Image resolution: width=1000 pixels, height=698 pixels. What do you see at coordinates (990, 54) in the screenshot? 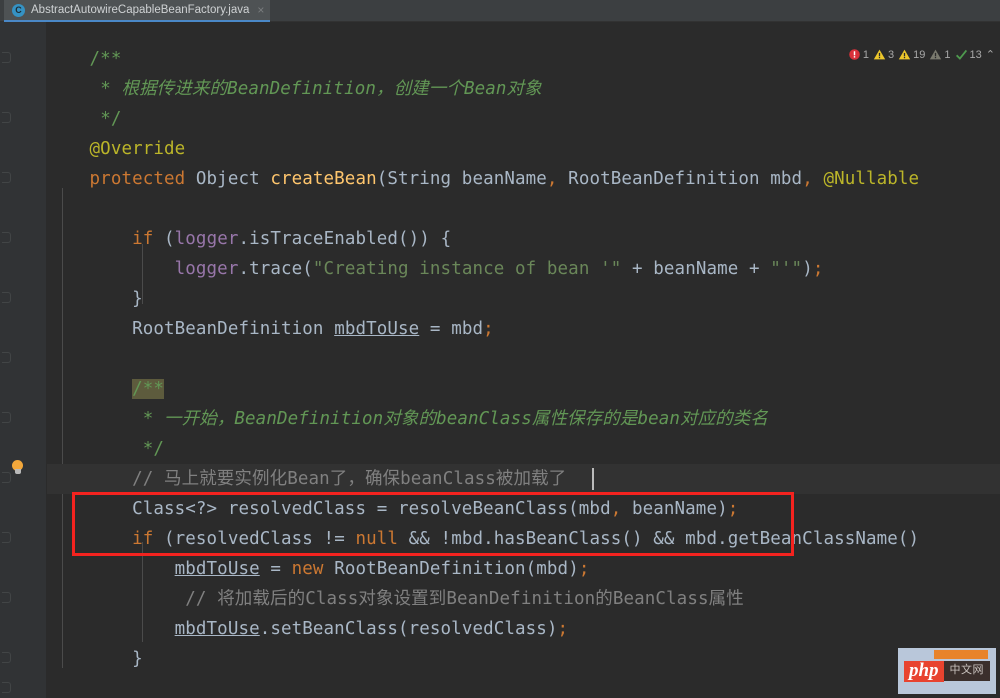
I see `chevron-up-icon: ⌃` at bounding box center [990, 54].